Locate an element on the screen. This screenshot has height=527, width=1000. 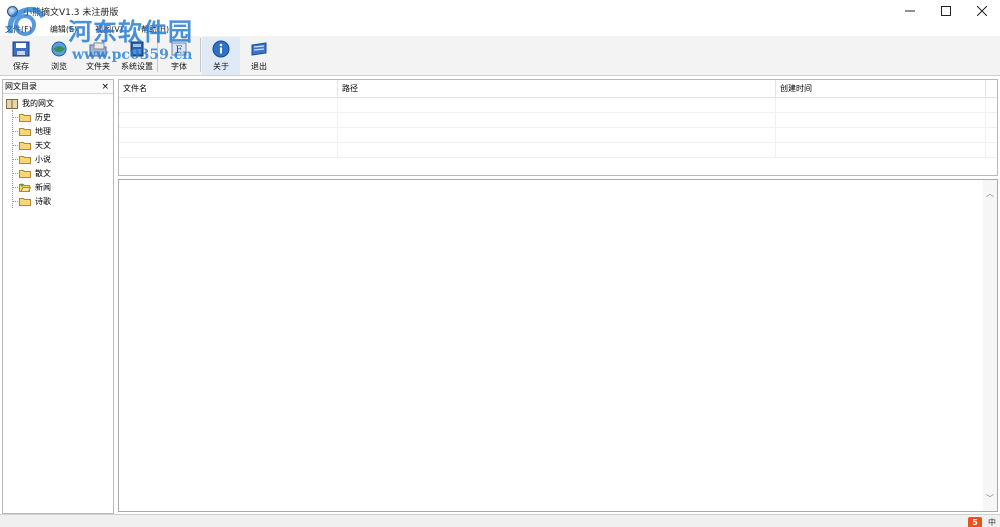
tree-item-news: 新闻 is located at coordinates (58, 187).